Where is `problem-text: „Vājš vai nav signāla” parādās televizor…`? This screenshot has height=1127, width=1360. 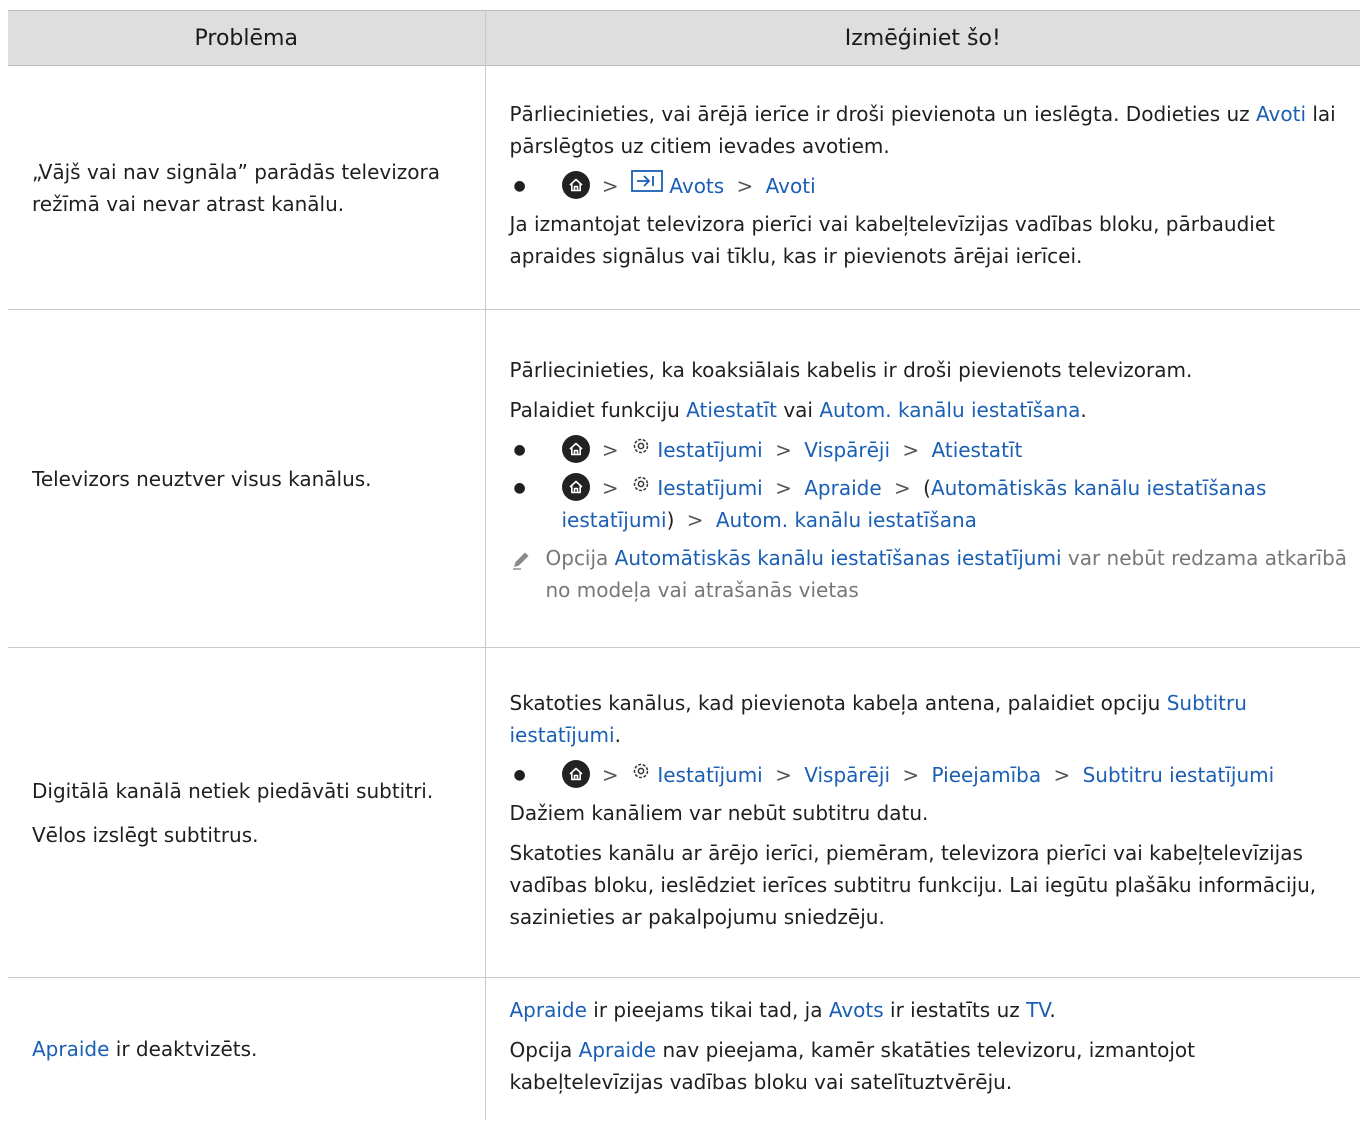 problem-text: „Vājš vai nav signāla” parādās televizor… is located at coordinates (236, 187).